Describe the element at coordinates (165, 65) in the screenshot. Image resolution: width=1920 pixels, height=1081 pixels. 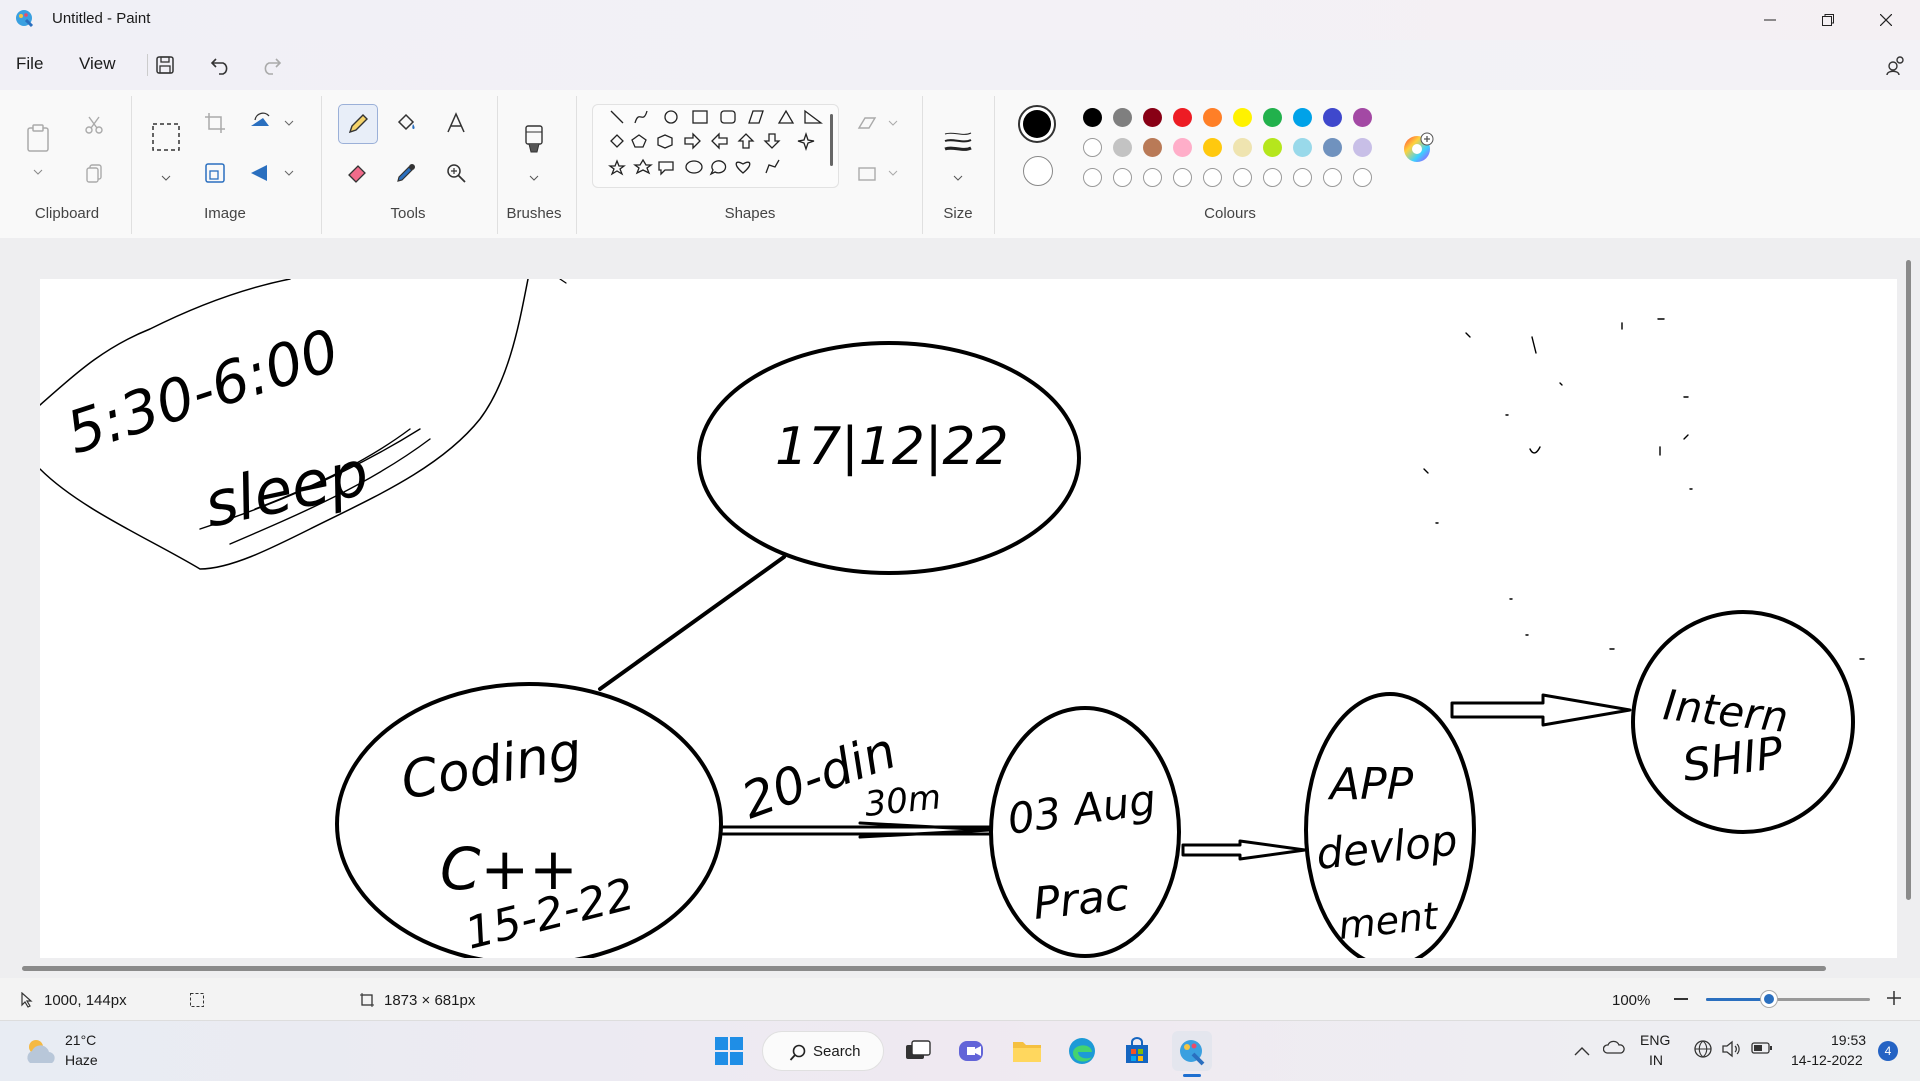
I see `save-icon` at that location.